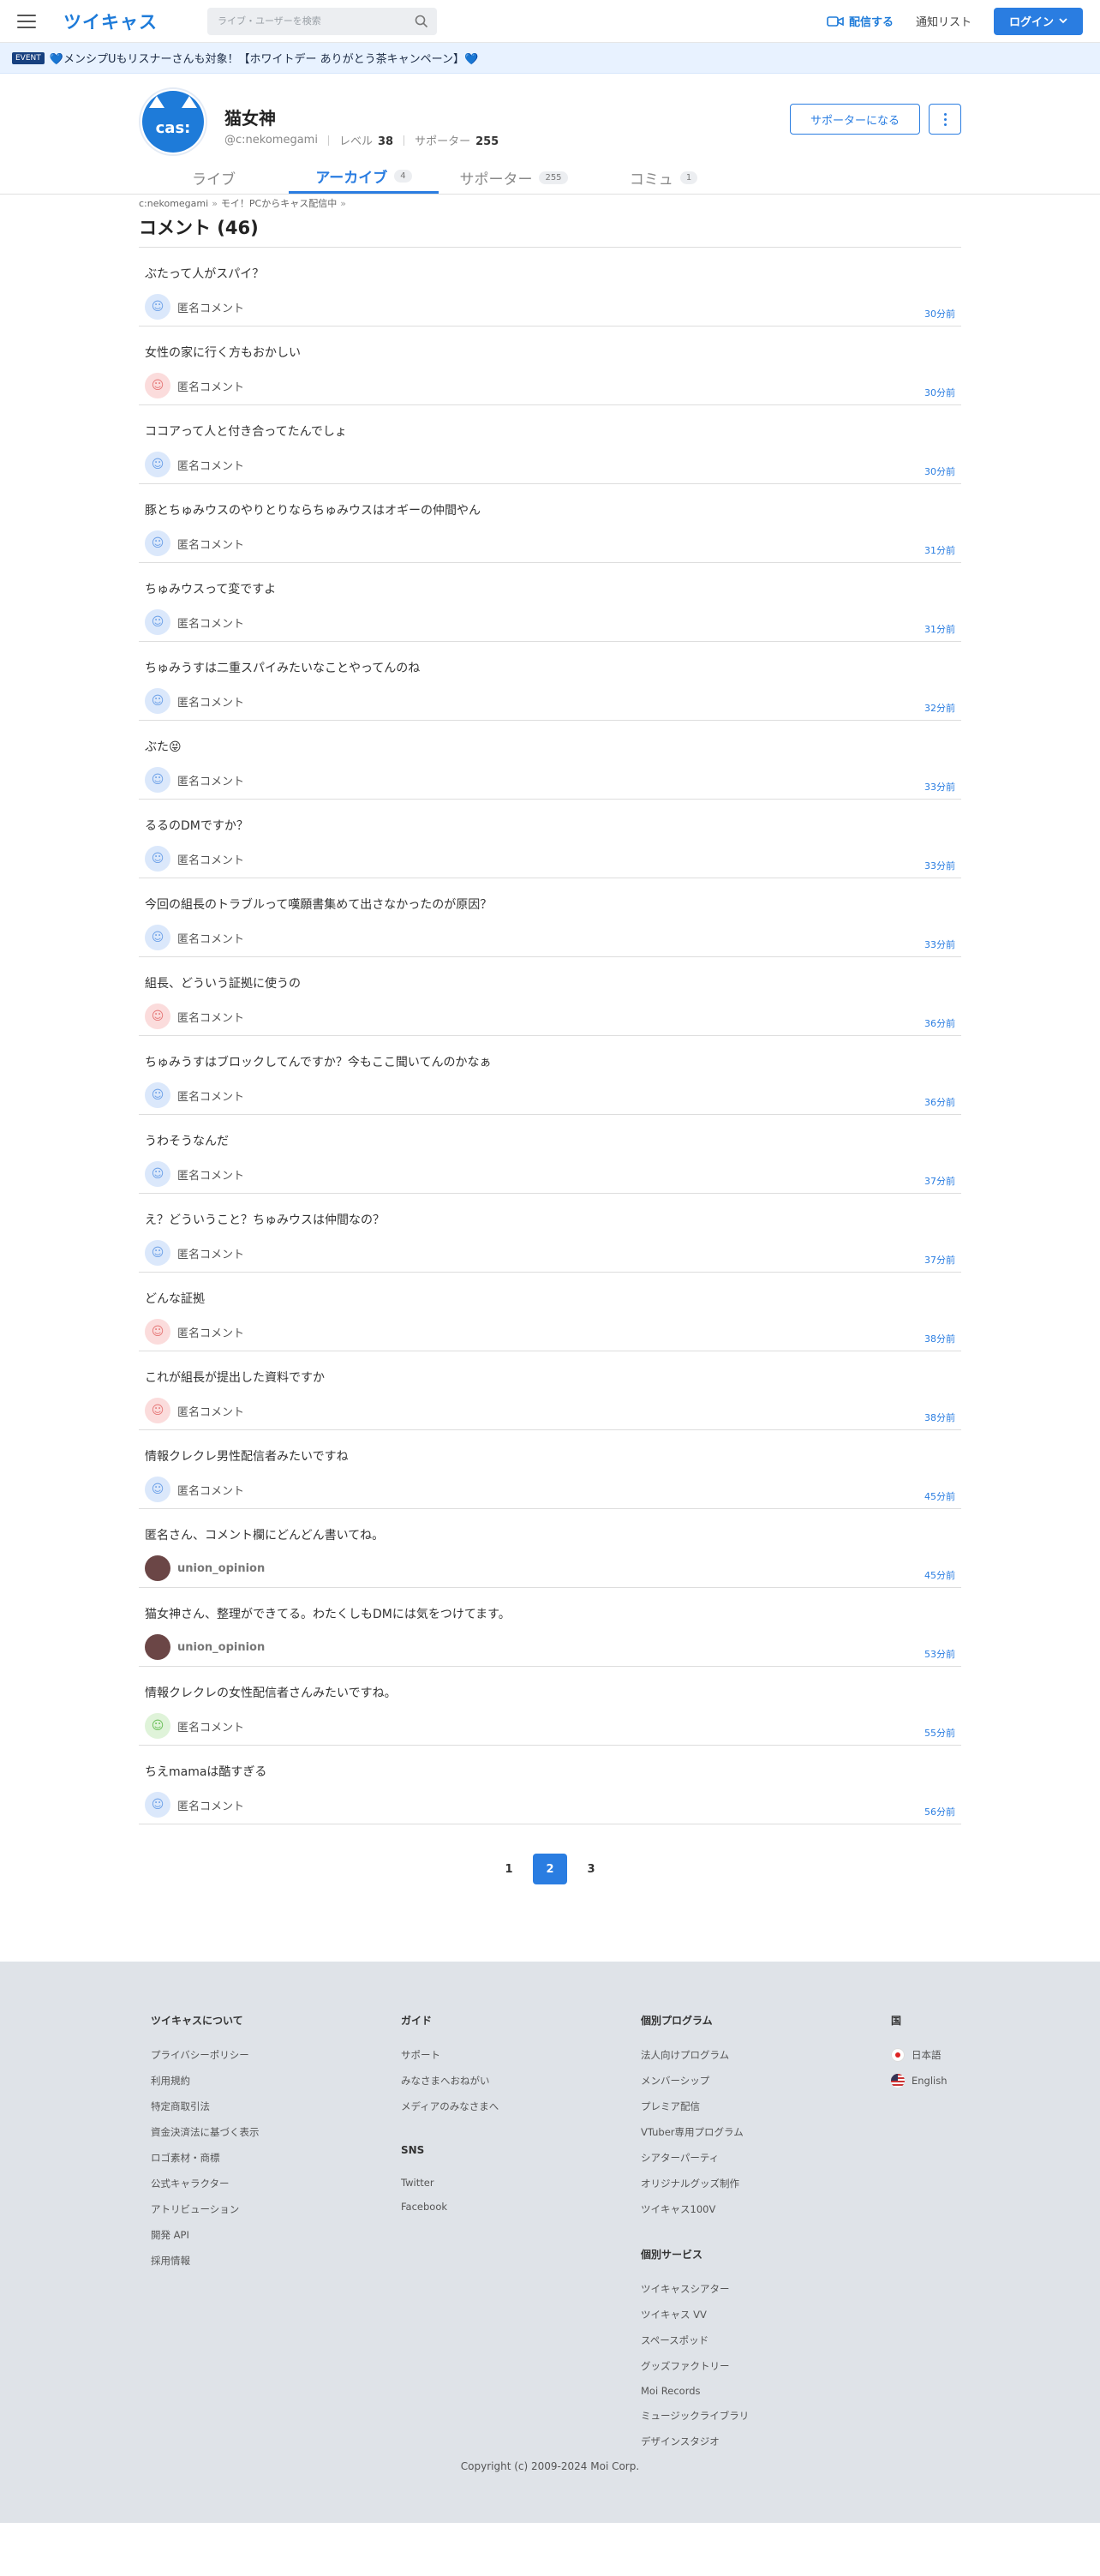 The width and height of the screenshot is (1100, 2576). What do you see at coordinates (1038, 21) in the screenshot?
I see `login-button: ログイン` at bounding box center [1038, 21].